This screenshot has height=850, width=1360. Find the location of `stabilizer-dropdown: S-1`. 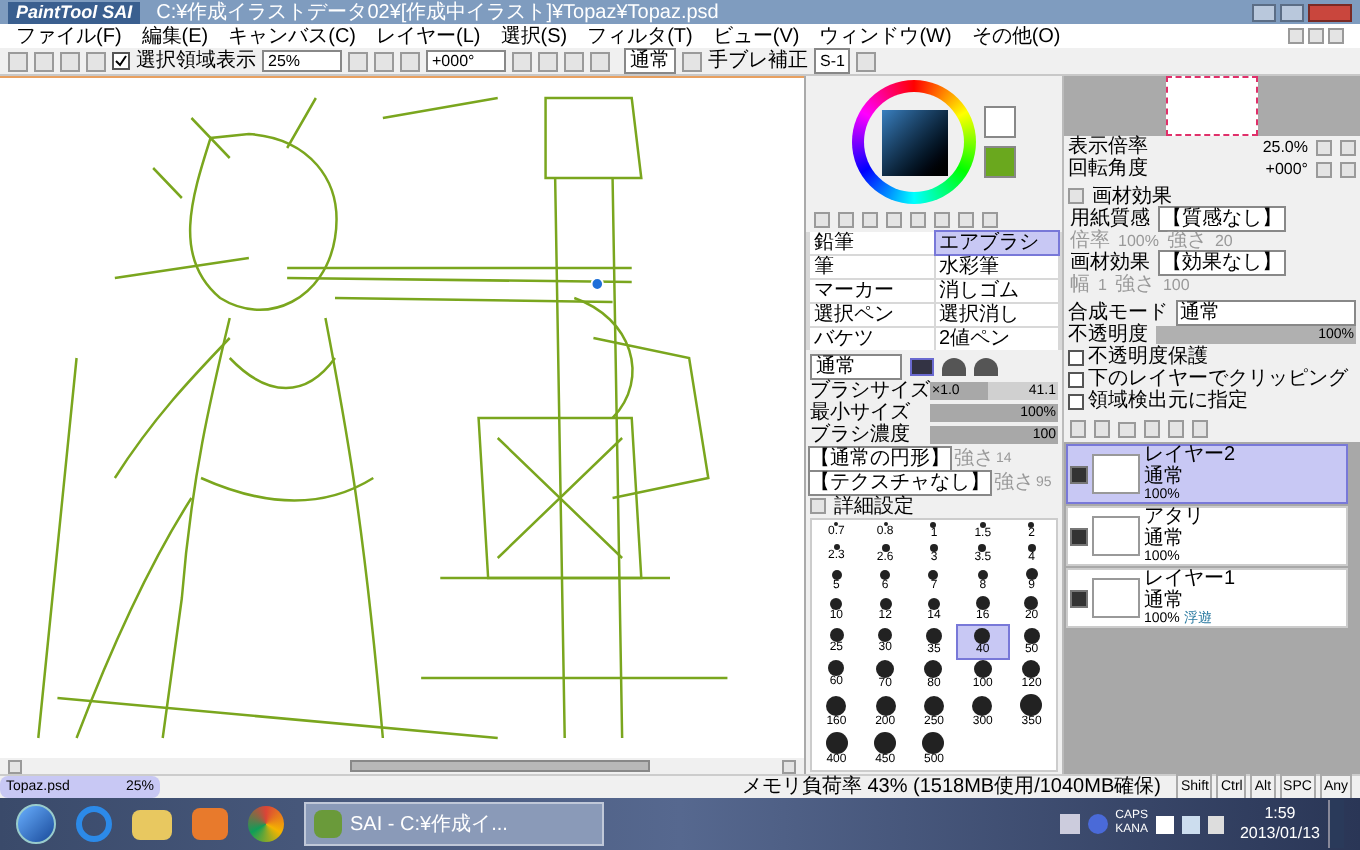

stabilizer-dropdown: S-1 is located at coordinates (832, 61).